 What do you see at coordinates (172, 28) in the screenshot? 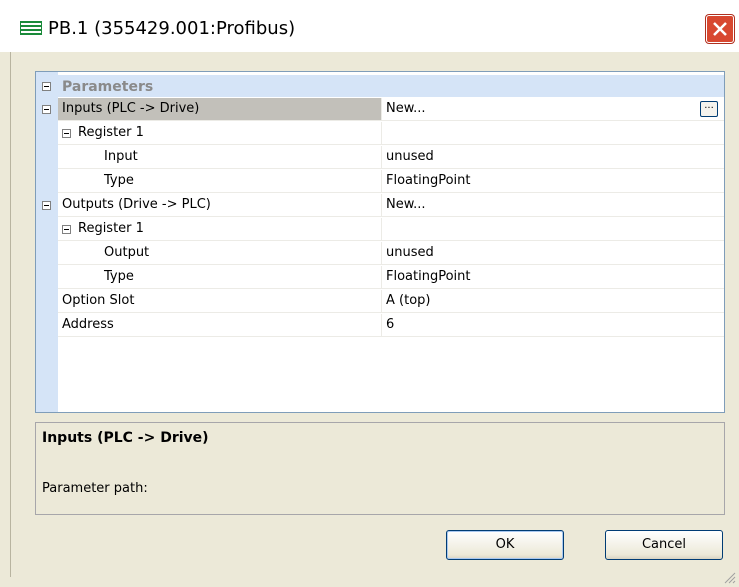
I see `window-title: PB.1 (355429.001:Profibus)` at bounding box center [172, 28].